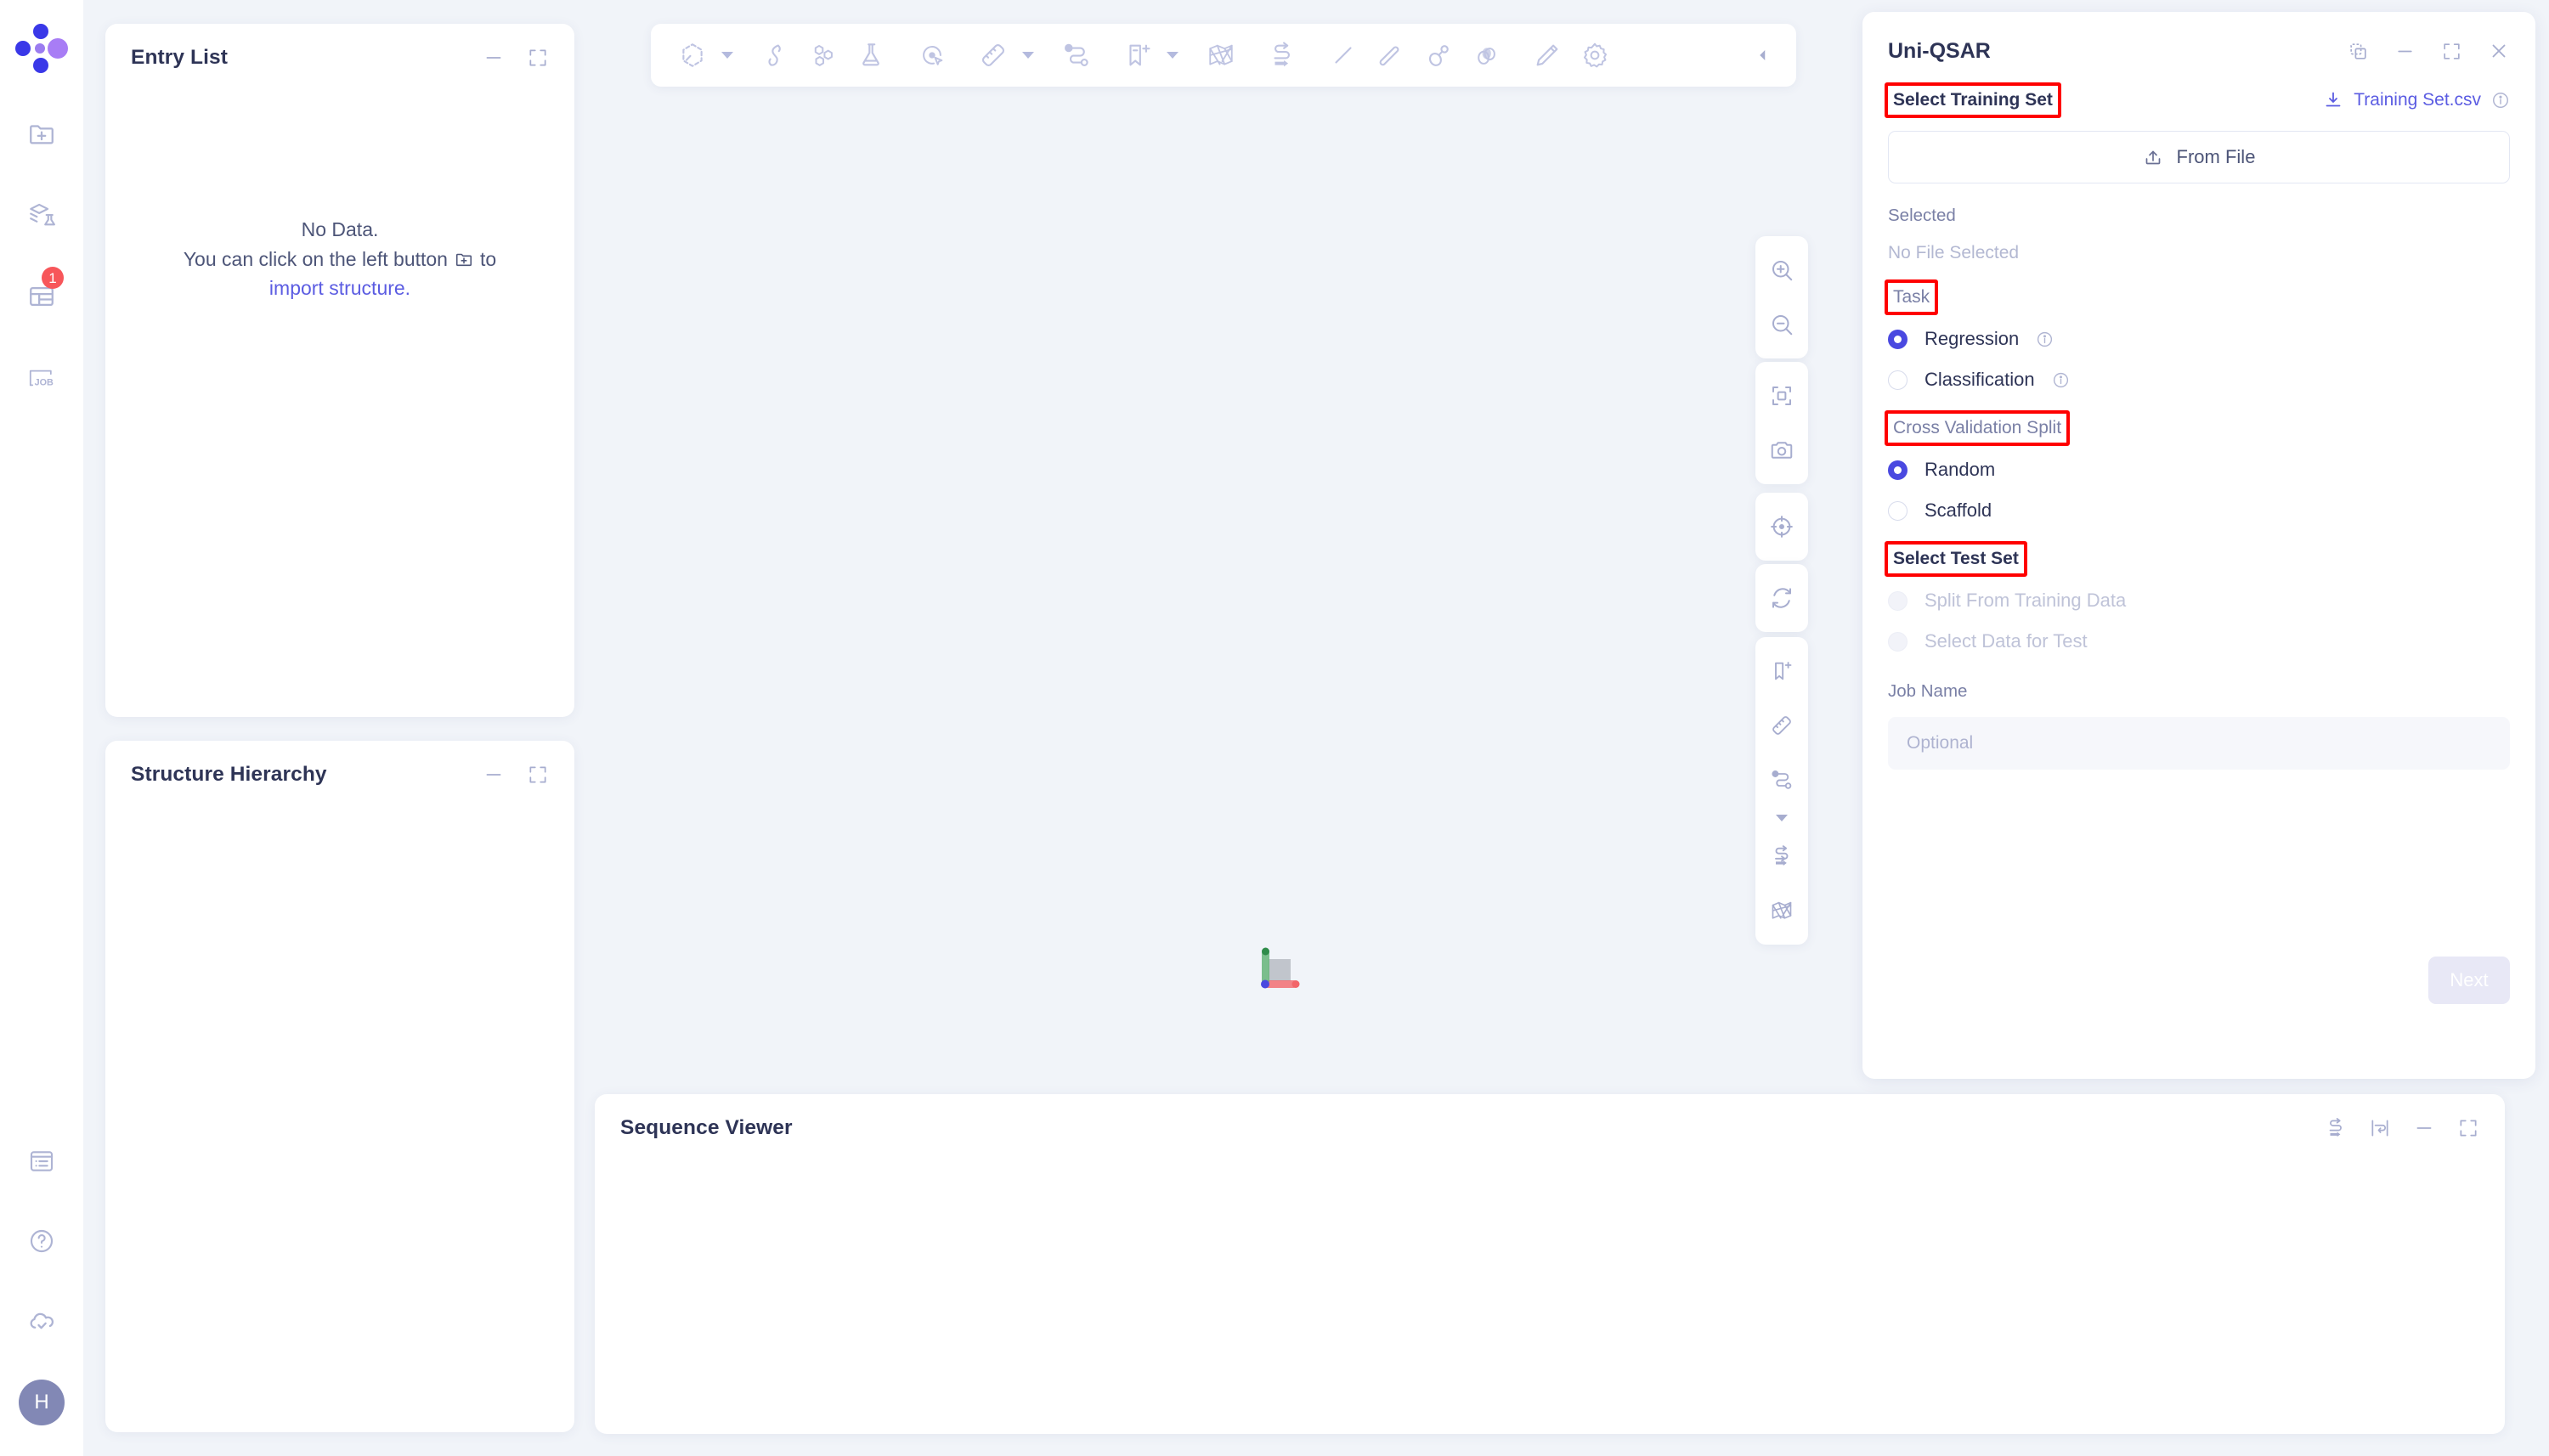 The image size is (2549, 1456). What do you see at coordinates (2199, 744) in the screenshot?
I see `job-name-input` at bounding box center [2199, 744].